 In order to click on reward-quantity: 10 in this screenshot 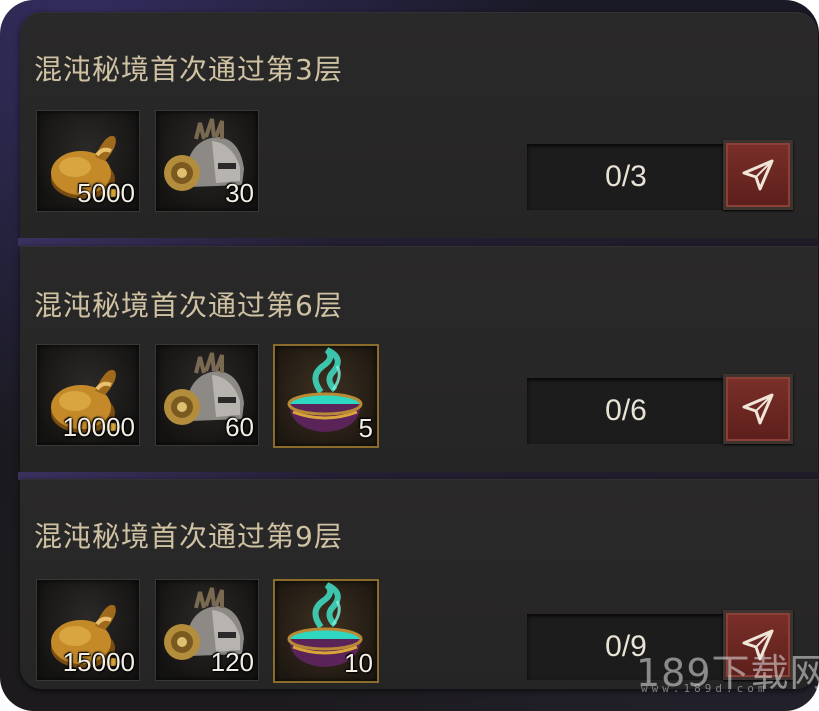, I will do `click(358, 663)`.